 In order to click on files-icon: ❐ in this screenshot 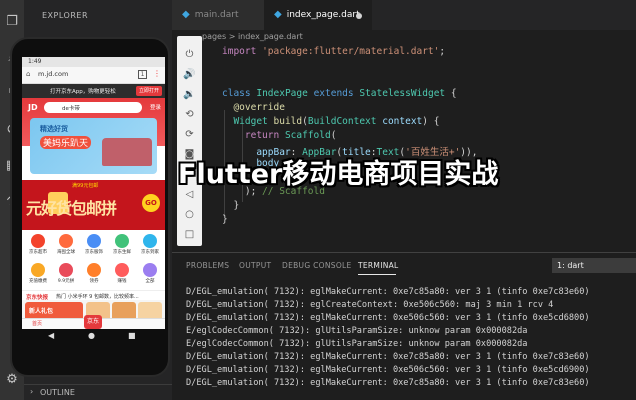, I will do `click(12, 22)`.